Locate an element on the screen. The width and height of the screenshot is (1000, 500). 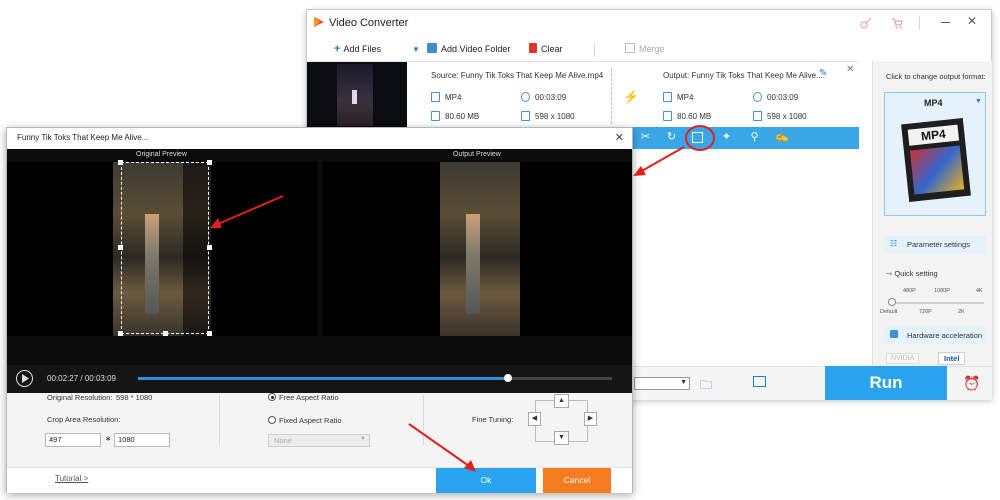
intel-badge: Intel is located at coordinates (952, 358).